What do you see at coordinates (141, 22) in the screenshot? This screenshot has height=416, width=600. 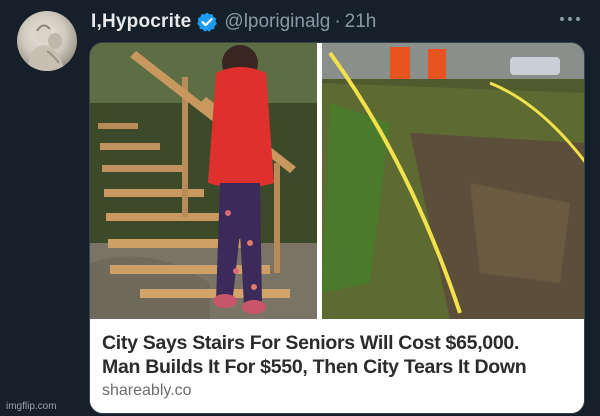 I see `display-name: I,Hypocrite` at bounding box center [141, 22].